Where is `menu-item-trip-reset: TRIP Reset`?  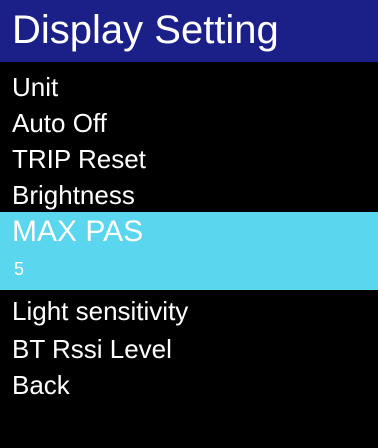 menu-item-trip-reset: TRIP Reset is located at coordinates (189, 159).